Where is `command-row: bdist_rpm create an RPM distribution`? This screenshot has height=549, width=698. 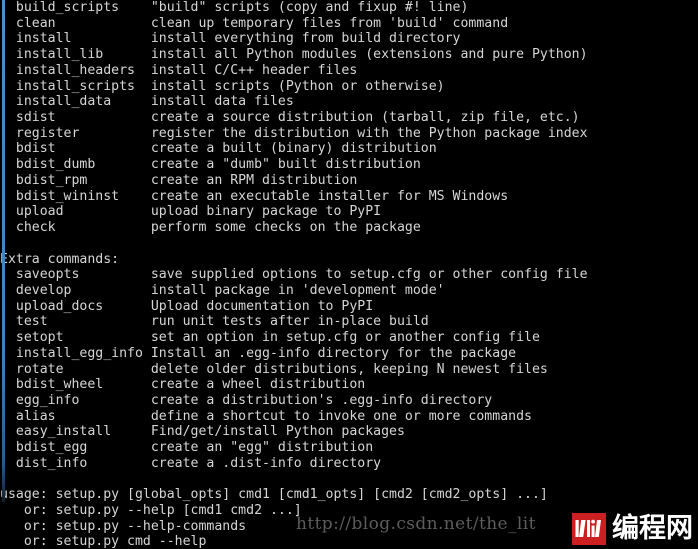
command-row: bdist_rpm create an RPM distribution is located at coordinates (179, 180).